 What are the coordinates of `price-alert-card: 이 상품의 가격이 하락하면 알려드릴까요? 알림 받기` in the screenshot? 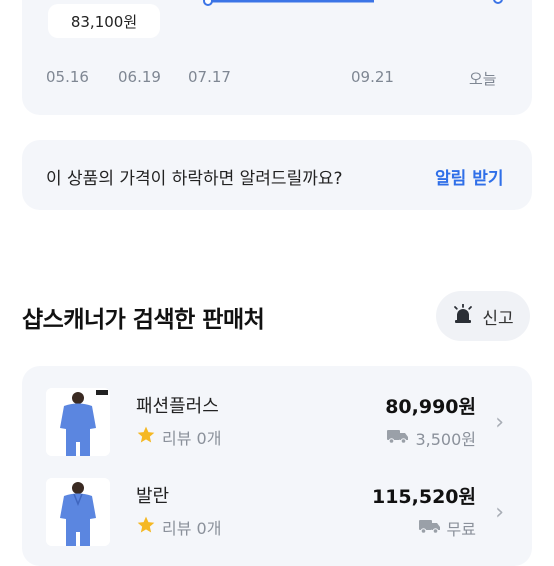 It's located at (277, 175).